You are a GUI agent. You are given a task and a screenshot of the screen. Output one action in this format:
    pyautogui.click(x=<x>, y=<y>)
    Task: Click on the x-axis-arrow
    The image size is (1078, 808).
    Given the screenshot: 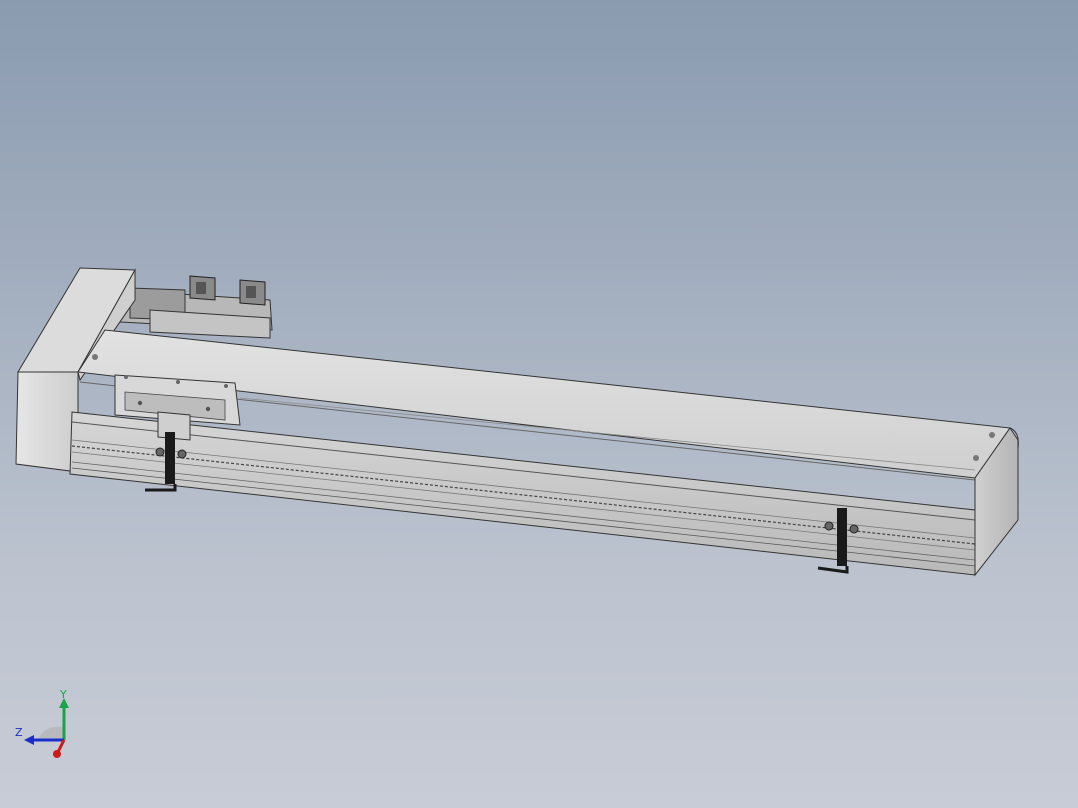 What is the action you would take?
    pyautogui.click(x=57, y=754)
    